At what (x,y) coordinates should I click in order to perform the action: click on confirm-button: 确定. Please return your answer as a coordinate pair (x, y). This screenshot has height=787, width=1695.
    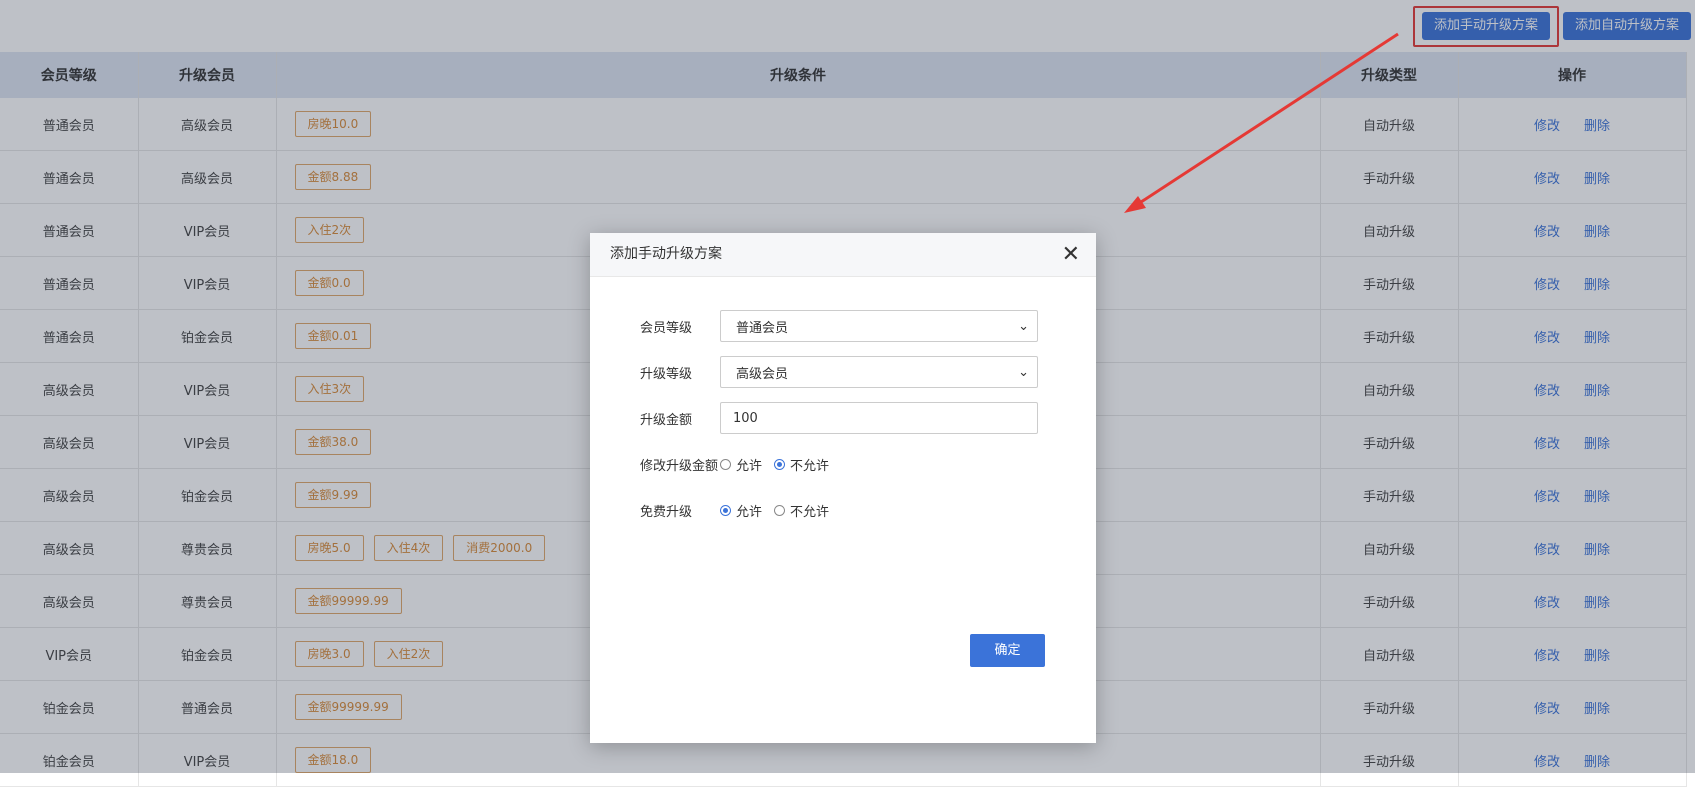
    Looking at the image, I should click on (1007, 650).